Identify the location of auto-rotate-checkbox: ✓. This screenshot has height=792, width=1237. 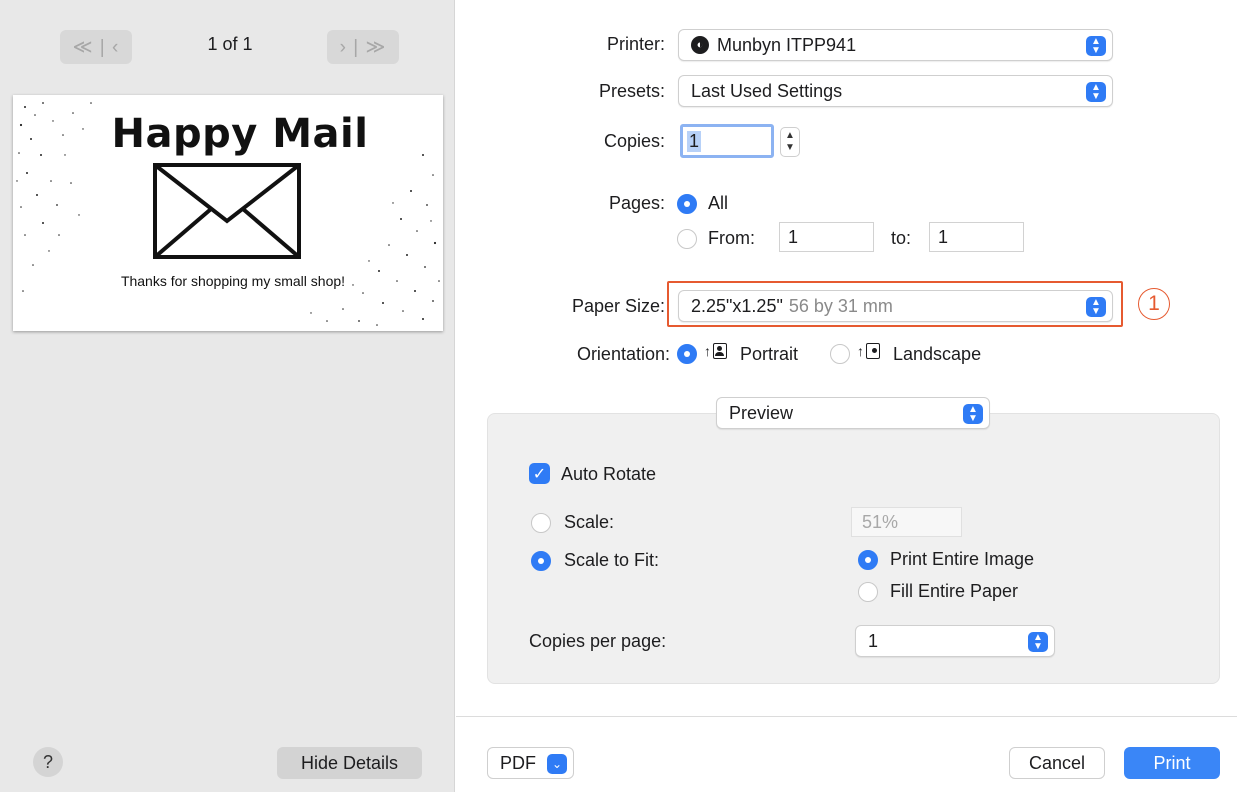
(539, 473).